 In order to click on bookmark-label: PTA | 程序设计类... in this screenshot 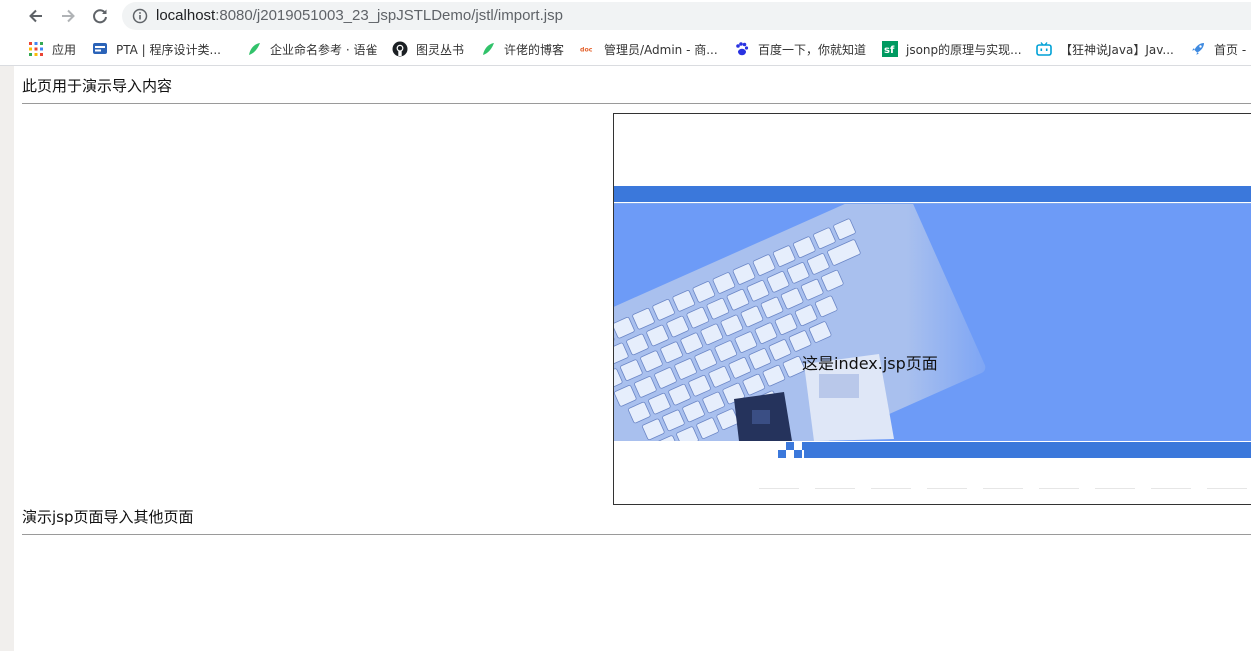, I will do `click(168, 49)`.